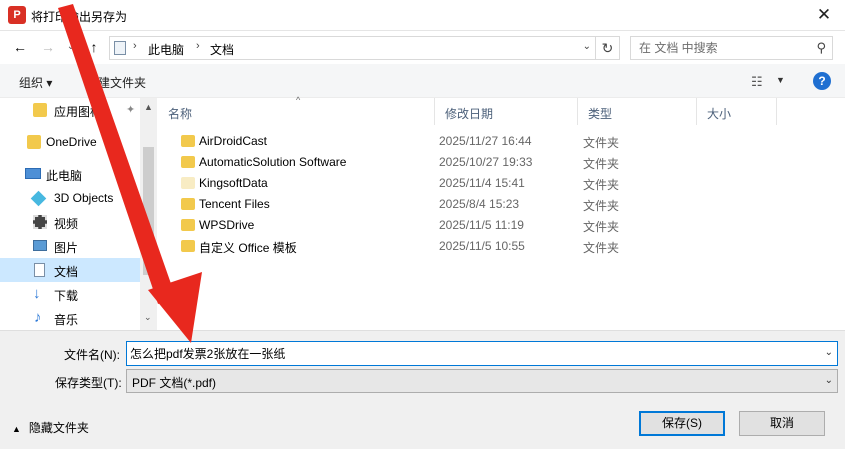 The image size is (845, 449). Describe the element at coordinates (66, 320) in the screenshot. I see `sidebar-item-label: 音乐` at that location.